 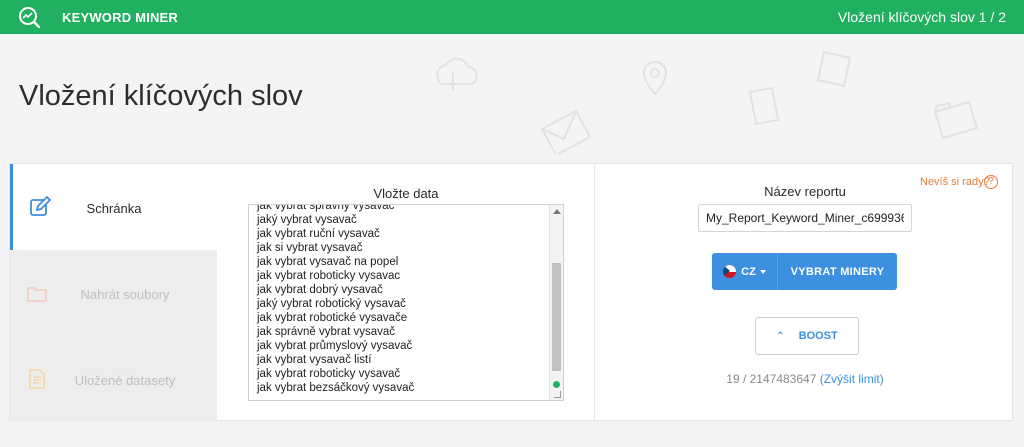 I want to click on tab-label: Uložené datasety, so click(x=125, y=380).